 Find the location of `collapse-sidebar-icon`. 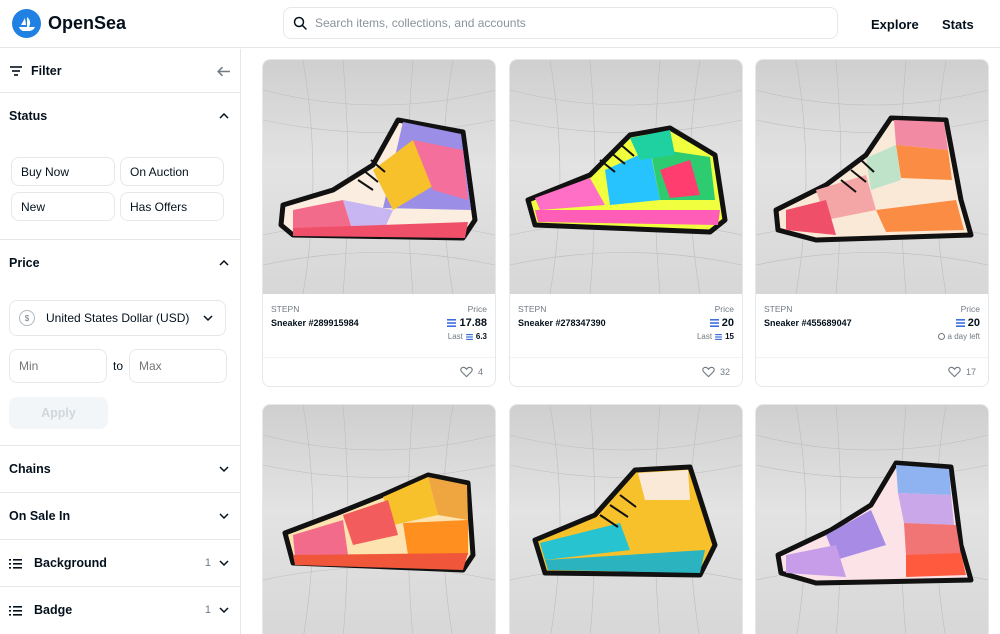

collapse-sidebar-icon is located at coordinates (223, 71).